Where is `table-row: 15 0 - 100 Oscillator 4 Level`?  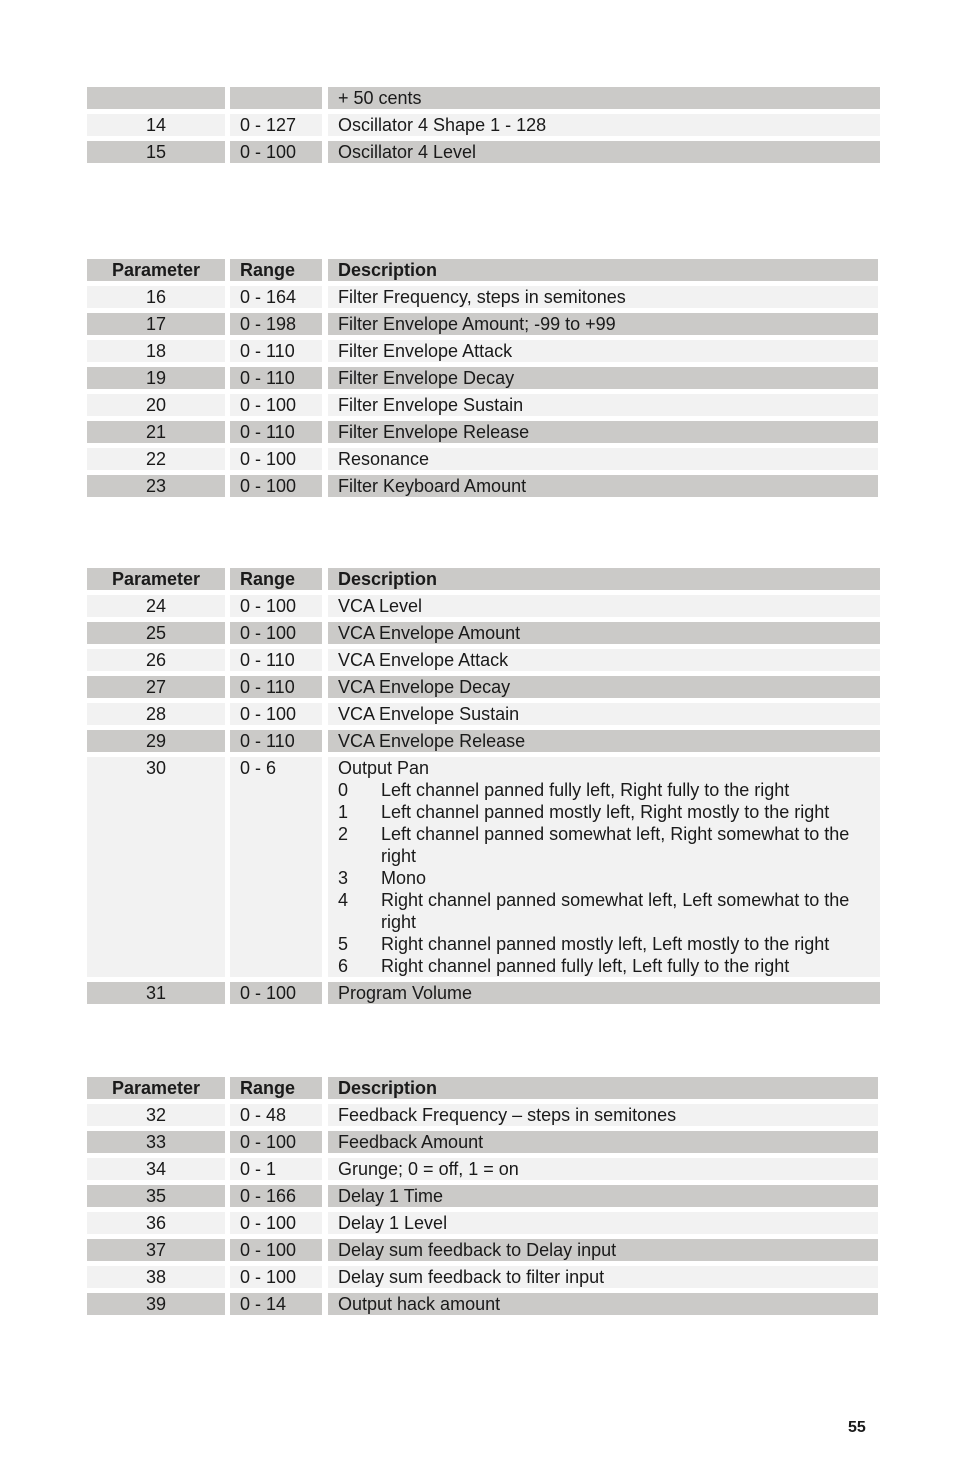 table-row: 15 0 - 100 Oscillator 4 Level is located at coordinates (483, 152).